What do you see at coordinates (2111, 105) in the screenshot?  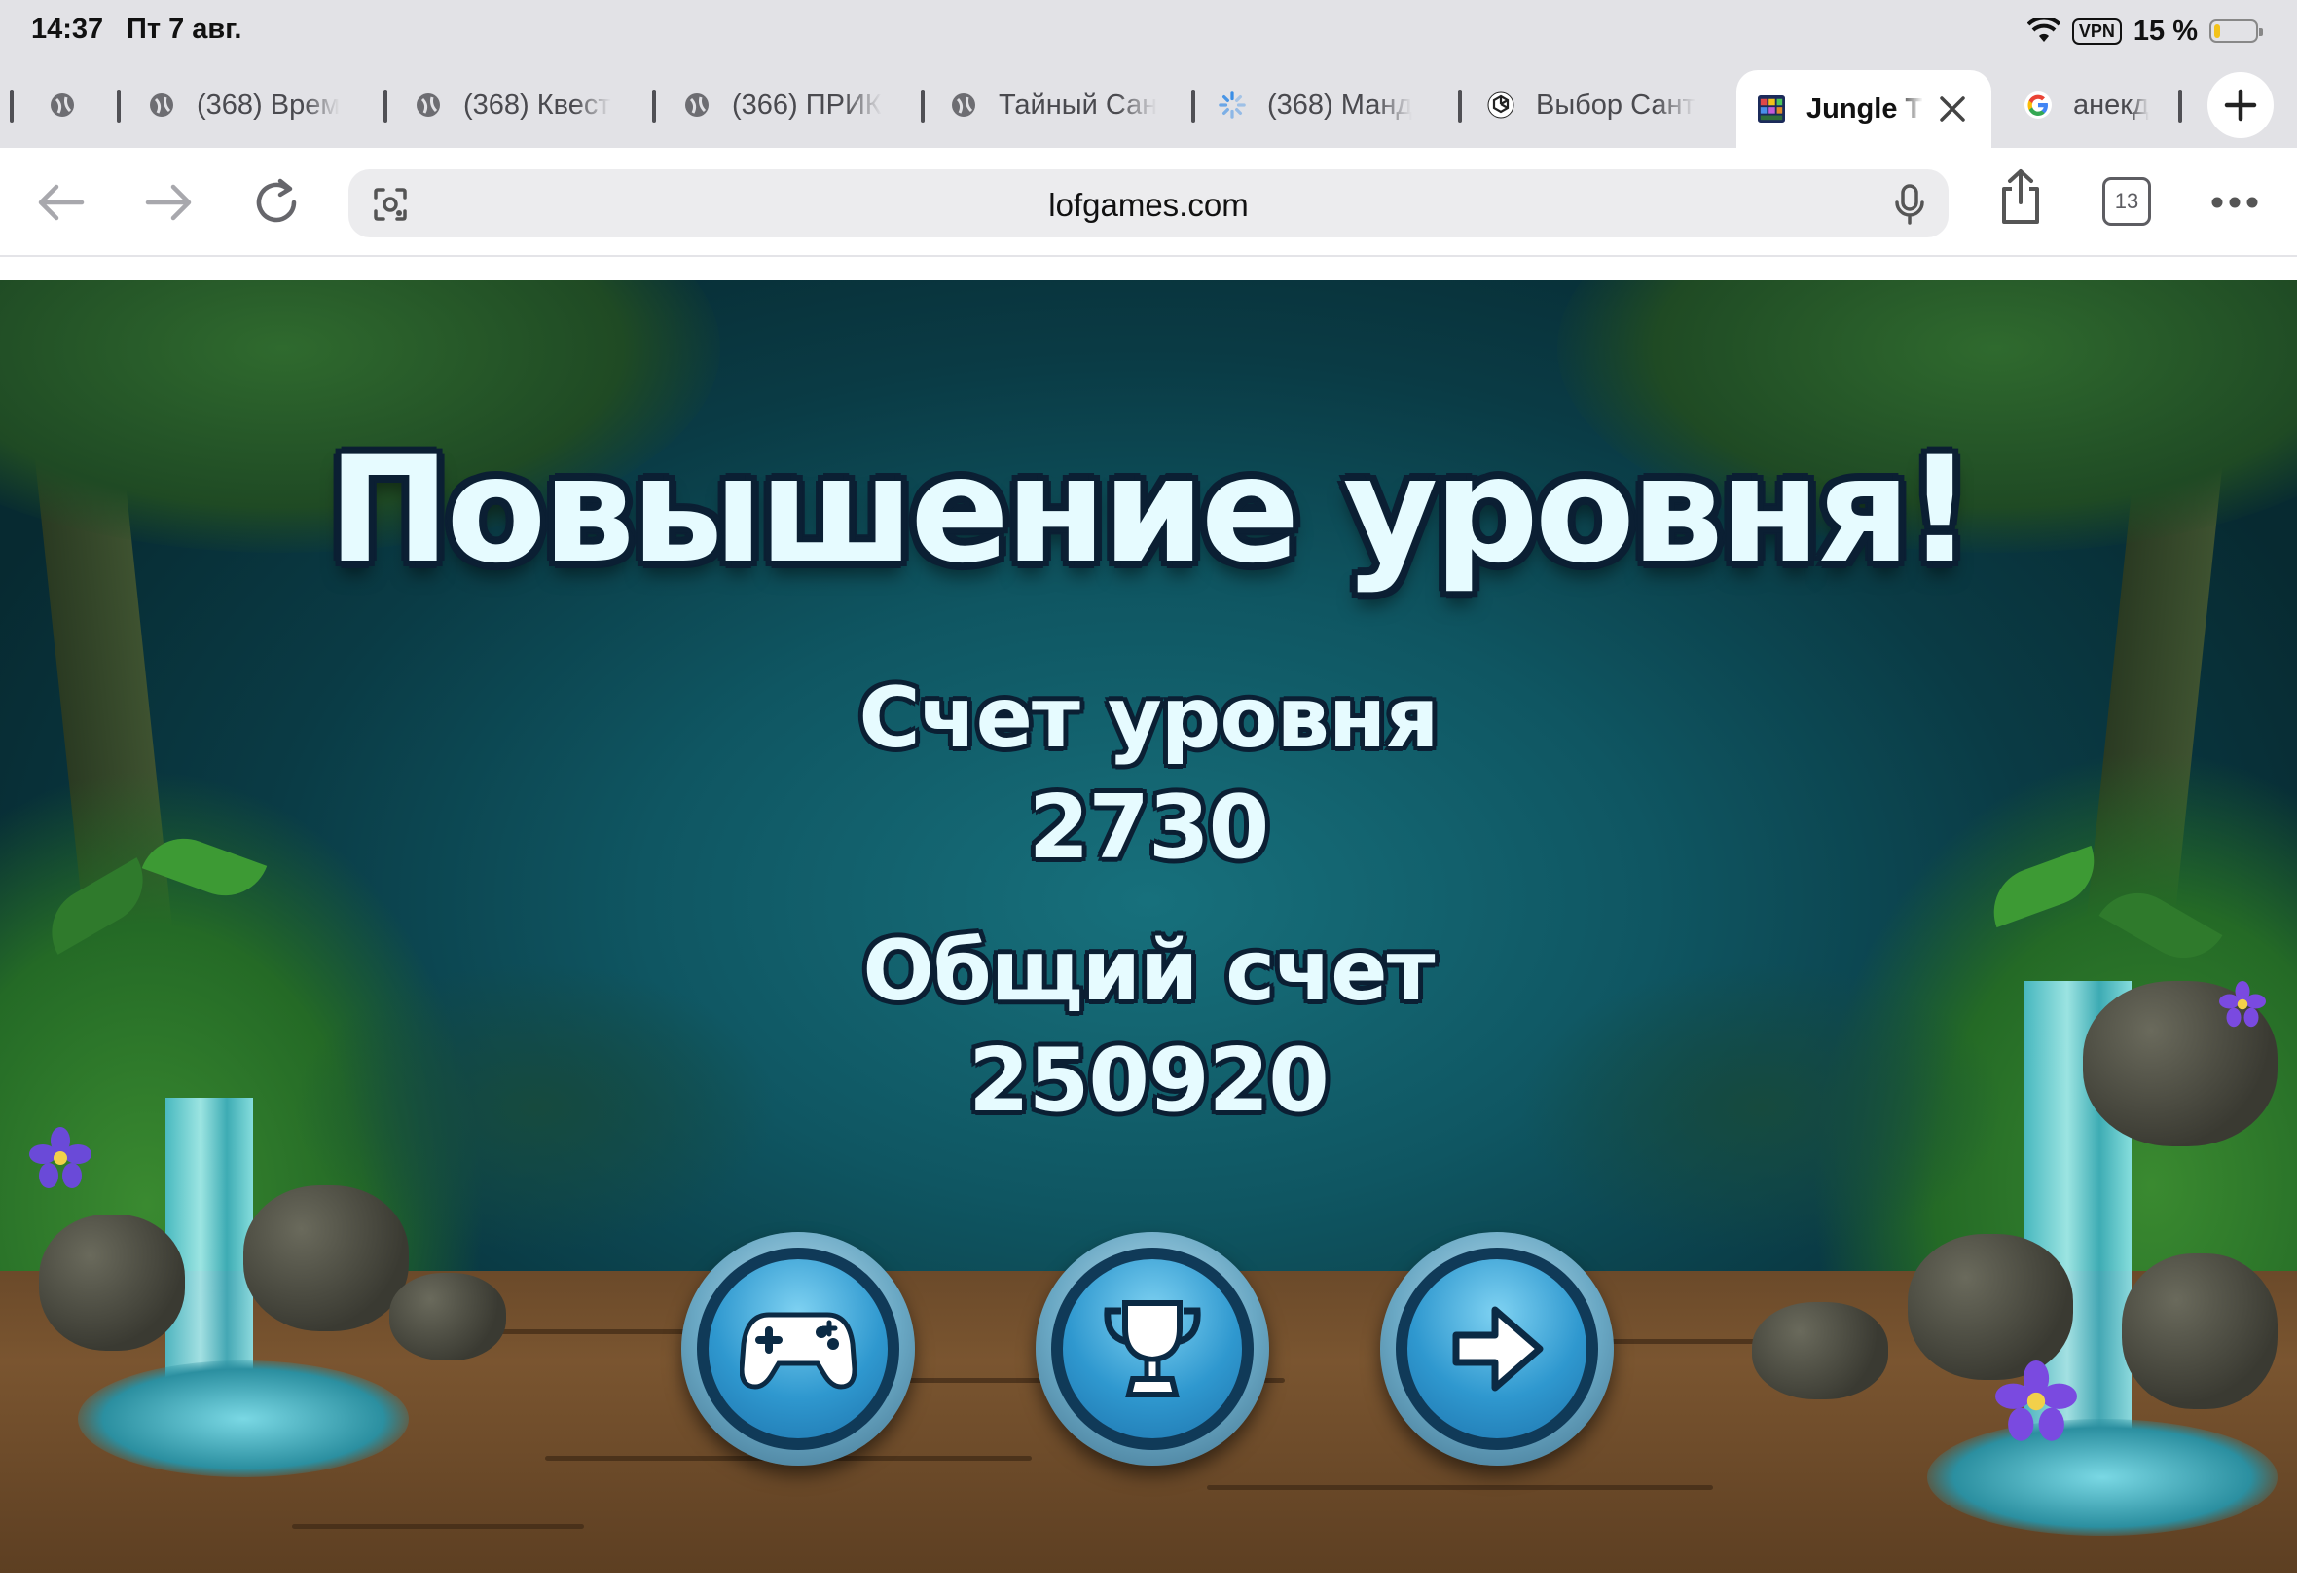 I see `tab-title: анекд` at bounding box center [2111, 105].